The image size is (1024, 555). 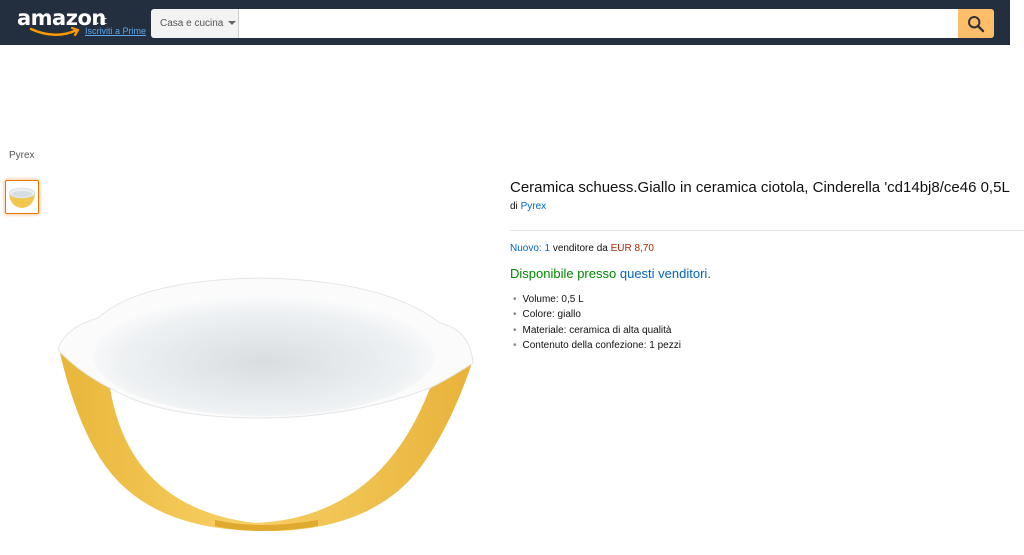 I want to click on search-bar: Casa e cucina, so click(x=572, y=23).